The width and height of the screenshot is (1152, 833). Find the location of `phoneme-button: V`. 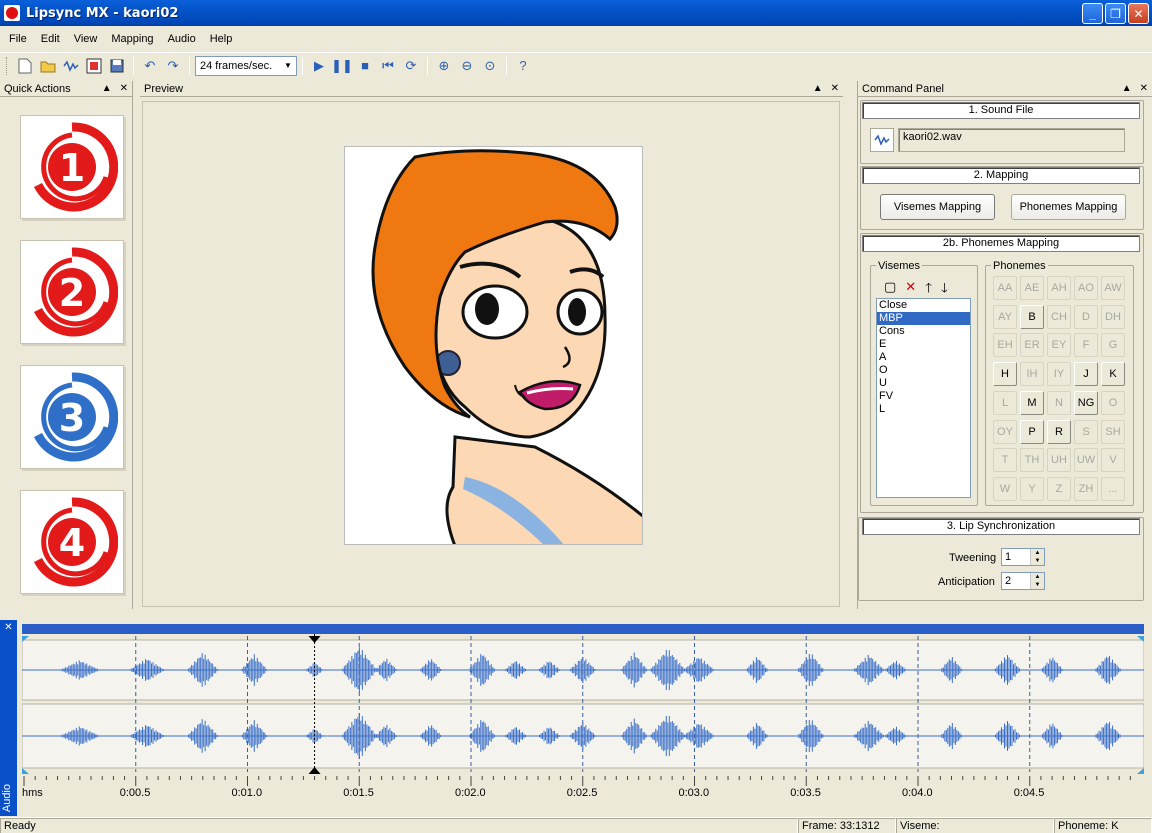

phoneme-button: V is located at coordinates (1113, 460).